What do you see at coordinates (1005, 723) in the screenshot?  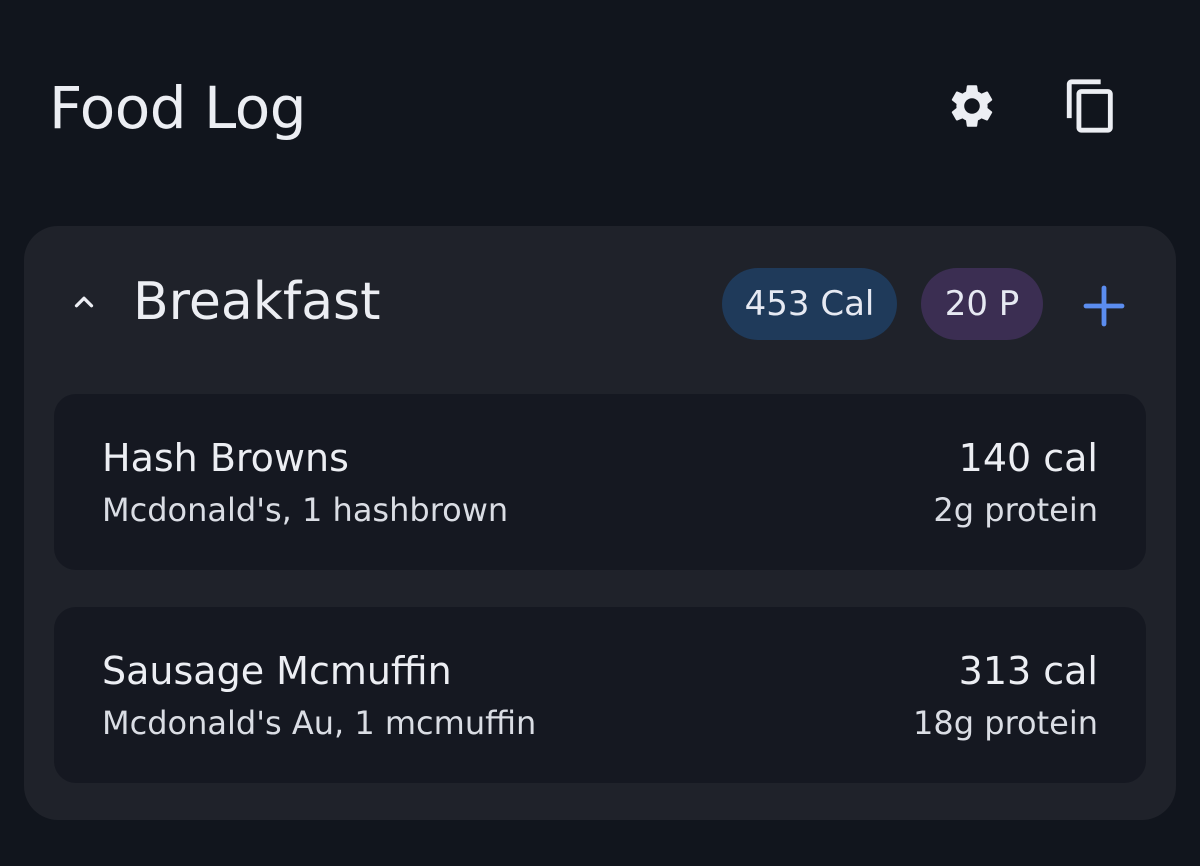 I see `food-protein: 18g protein` at bounding box center [1005, 723].